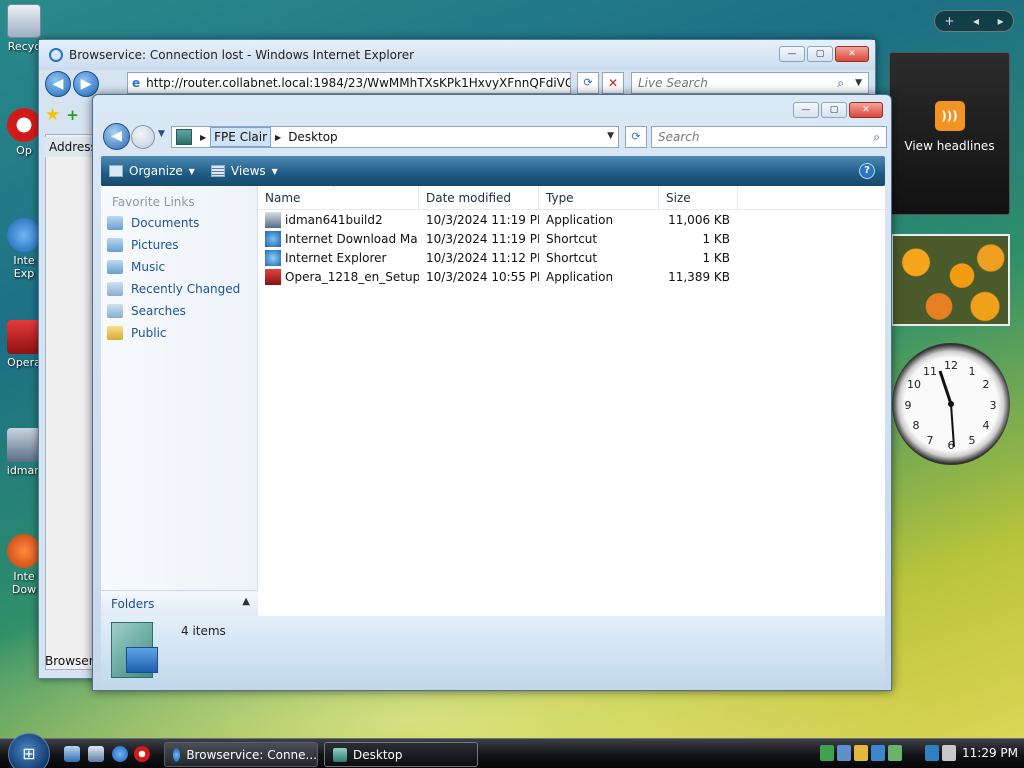 This screenshot has height=768, width=1024. I want to click on favorite-link-public: Public, so click(179, 333).